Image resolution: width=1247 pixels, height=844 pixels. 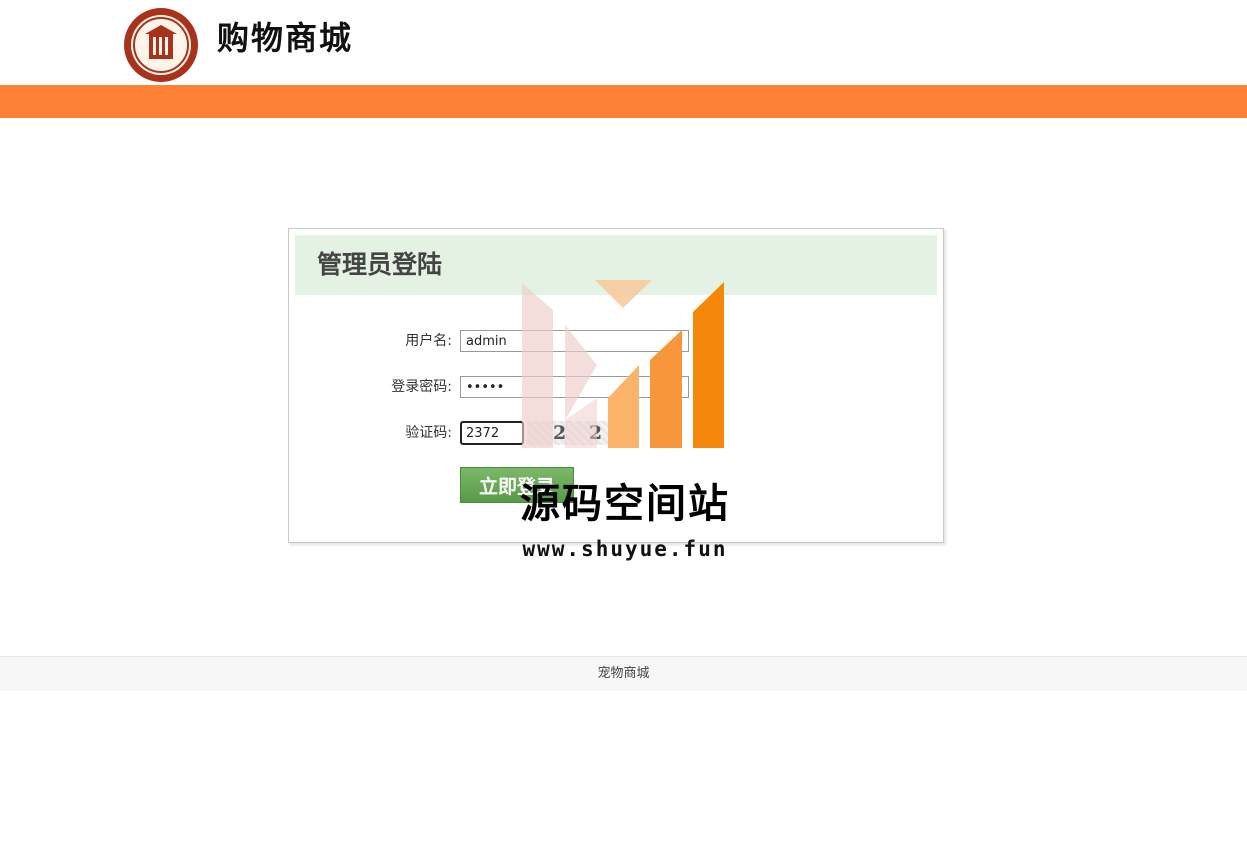 I want to click on captcha-label: 验证码:, so click(x=428, y=433).